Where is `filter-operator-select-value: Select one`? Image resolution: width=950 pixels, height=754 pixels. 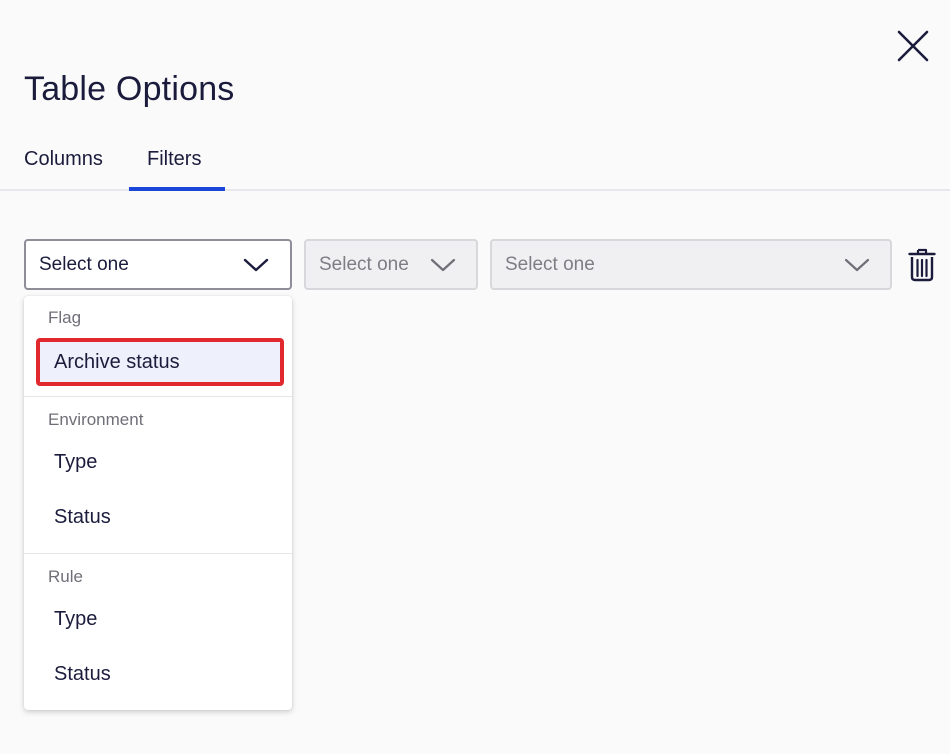 filter-operator-select-value: Select one is located at coordinates (364, 264).